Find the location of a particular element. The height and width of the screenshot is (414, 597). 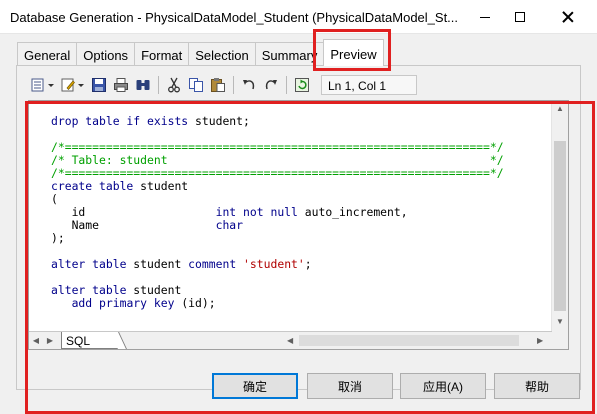

tab-options: Options is located at coordinates (106, 54).